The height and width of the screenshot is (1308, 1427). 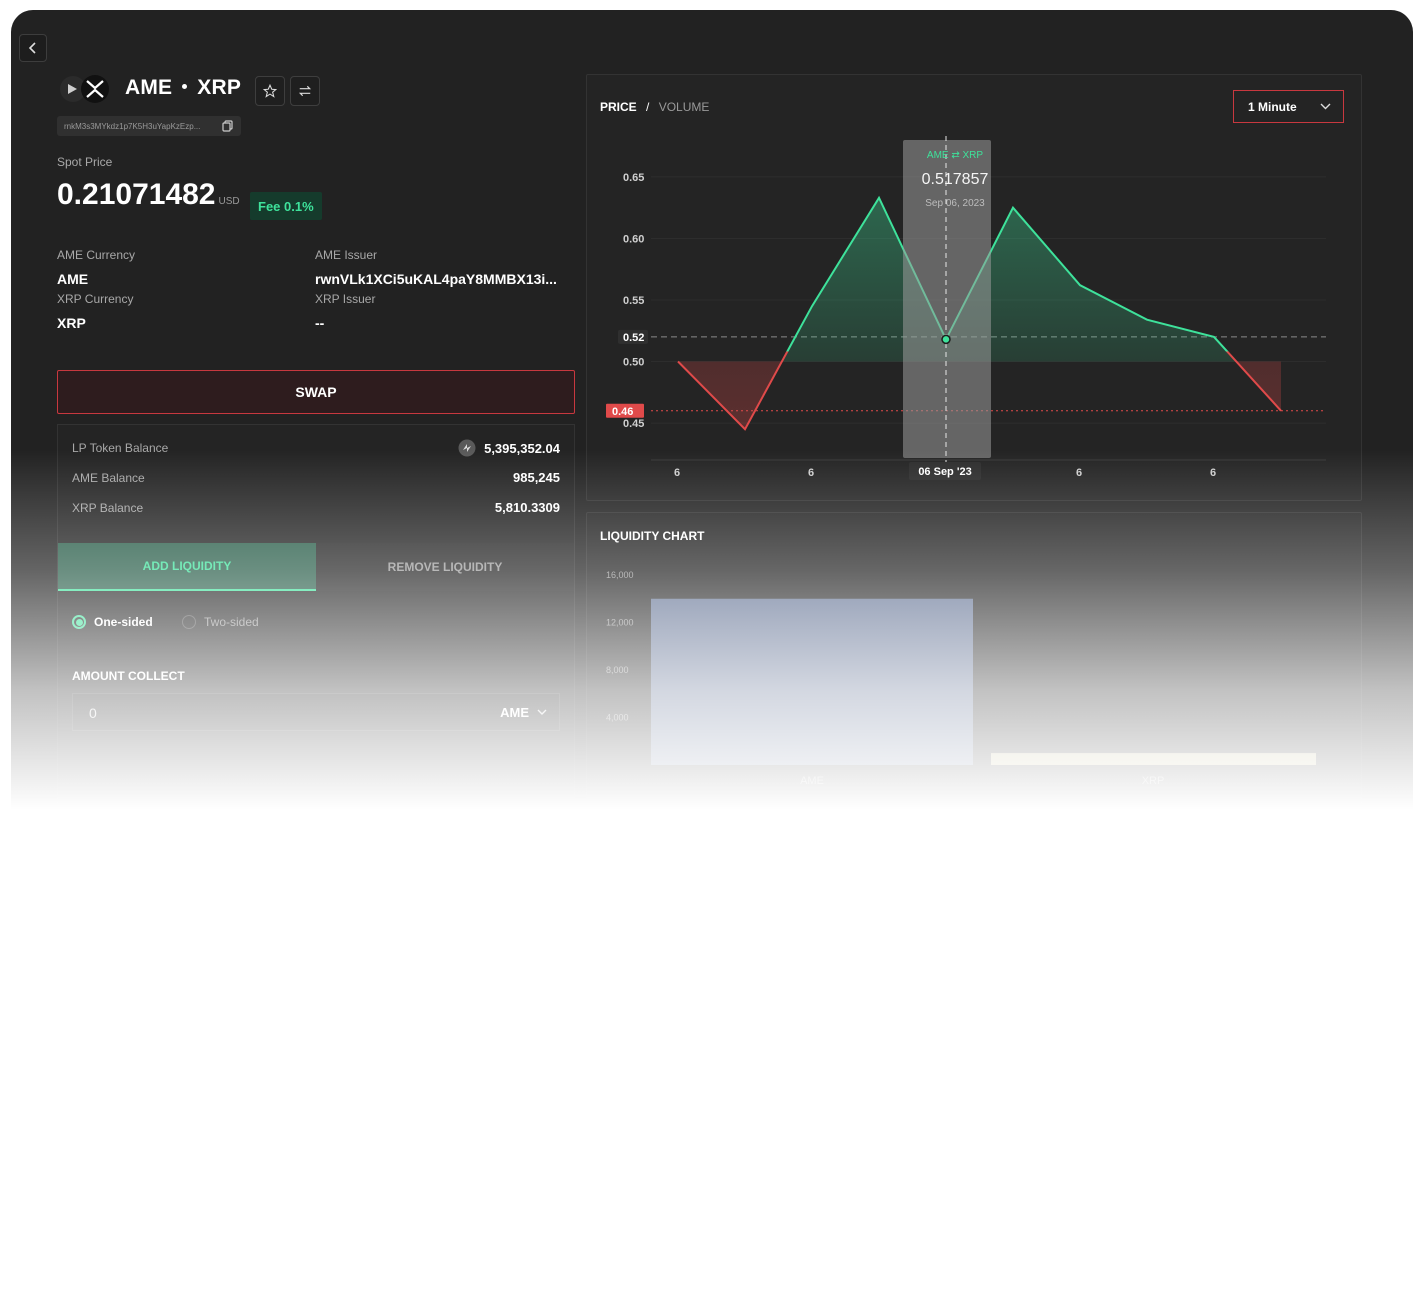 I want to click on liquidity-chart-title: LIQUIDITY CHART, so click(x=652, y=536).